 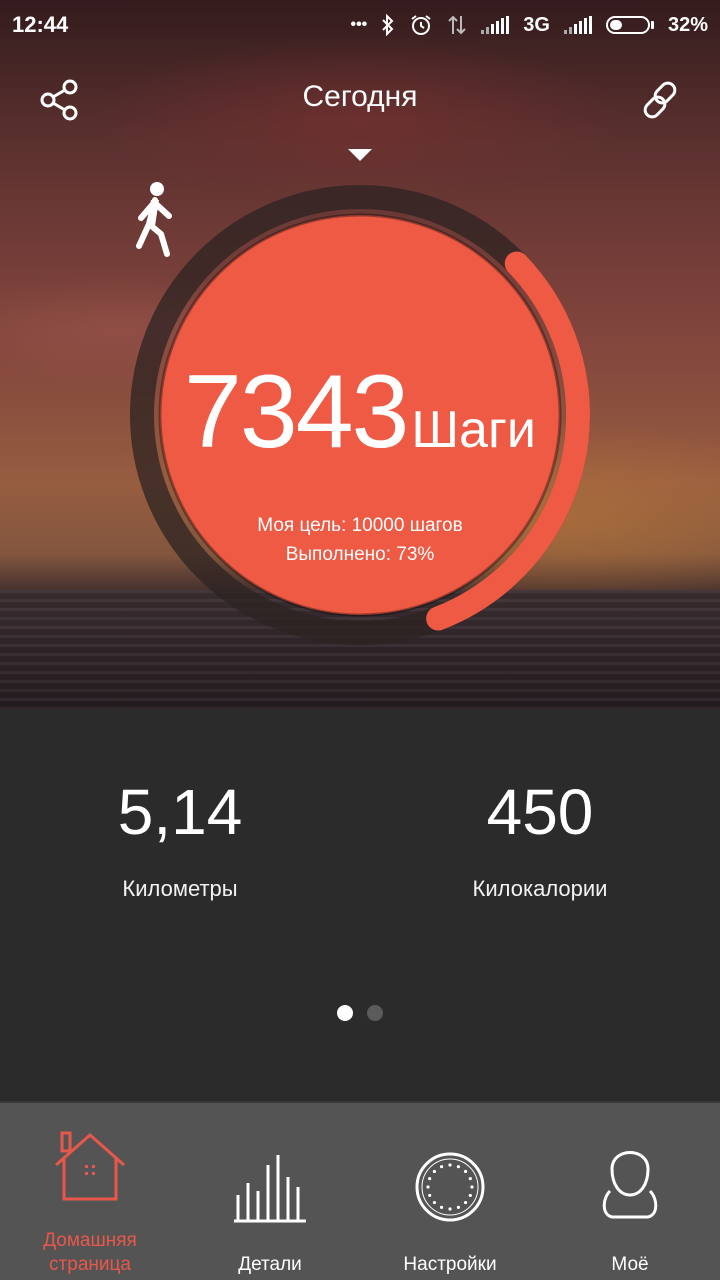 I want to click on status-bar: 12:44 ••• 3G 32%, so click(x=360, y=25).